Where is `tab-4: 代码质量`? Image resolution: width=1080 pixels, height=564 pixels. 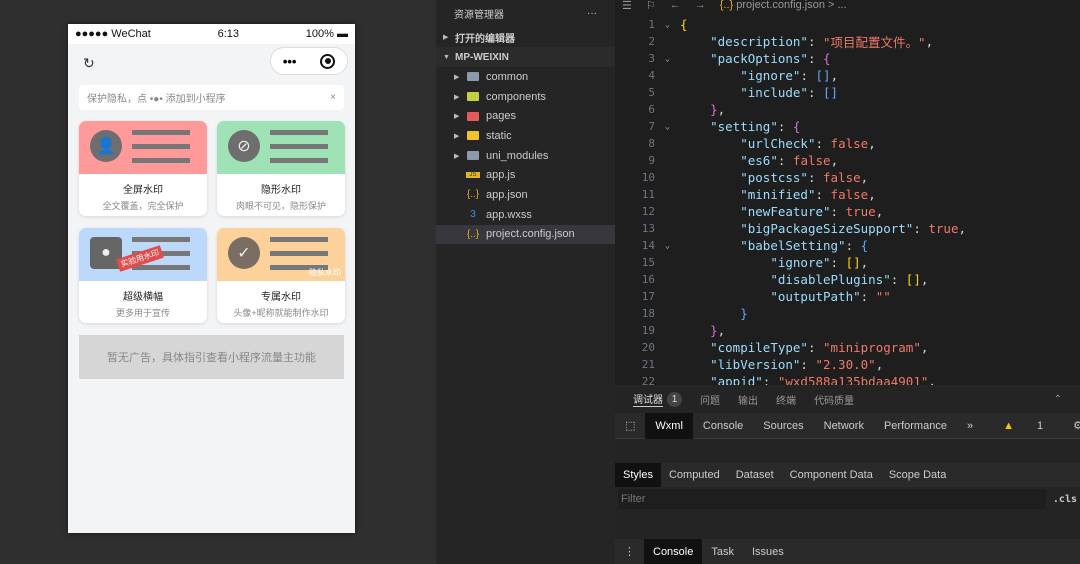
tab-4: 代码质量 is located at coordinates (834, 399).